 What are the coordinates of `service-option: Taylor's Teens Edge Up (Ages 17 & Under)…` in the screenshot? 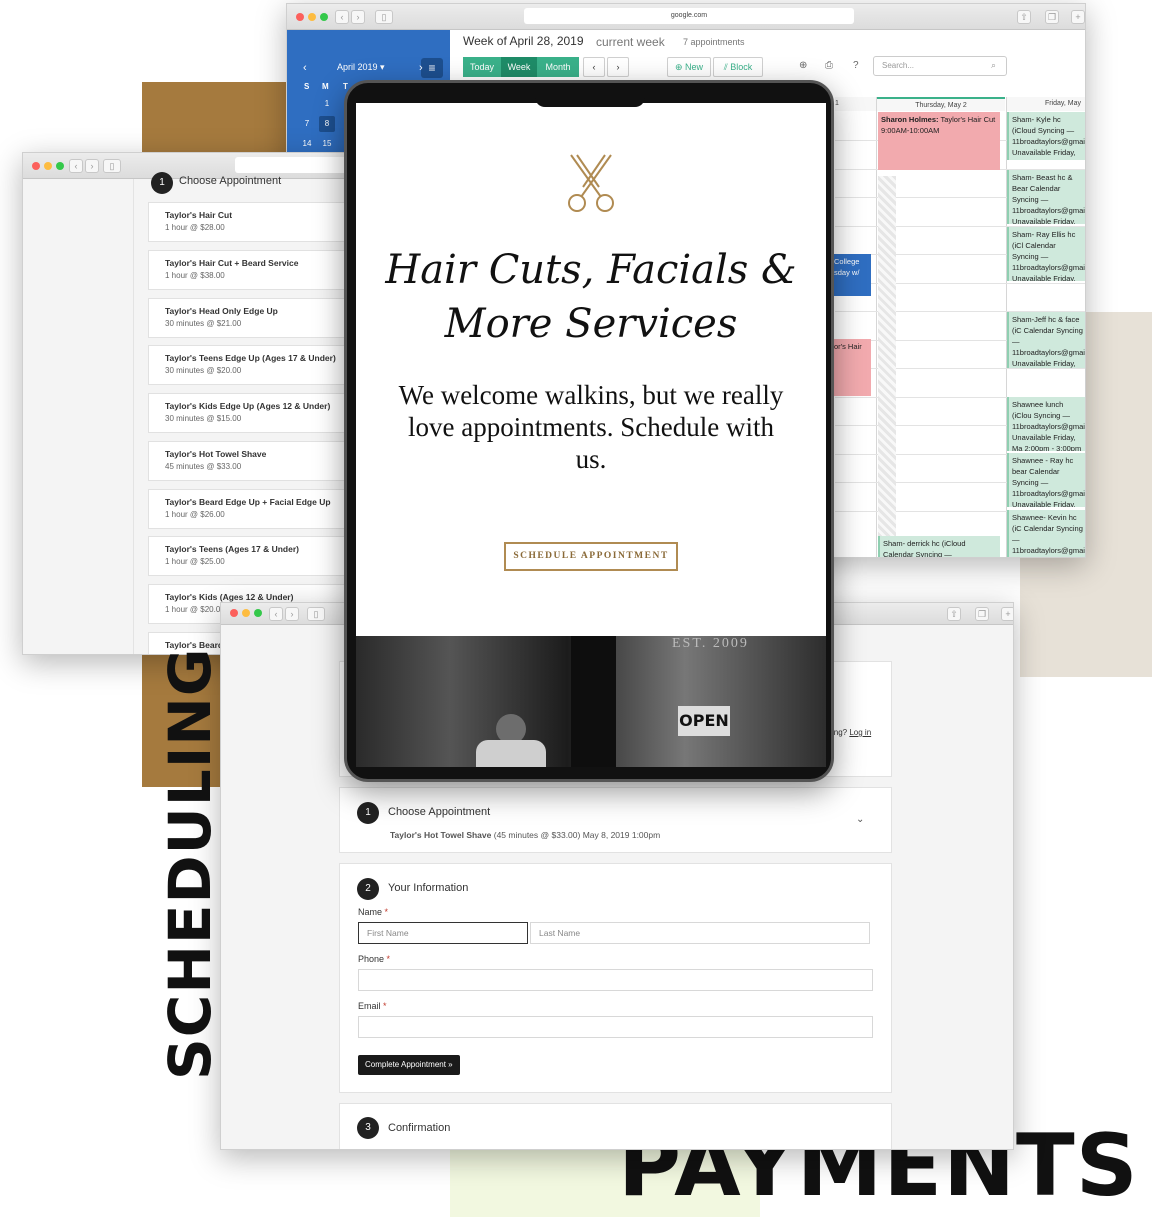 It's located at (259, 365).